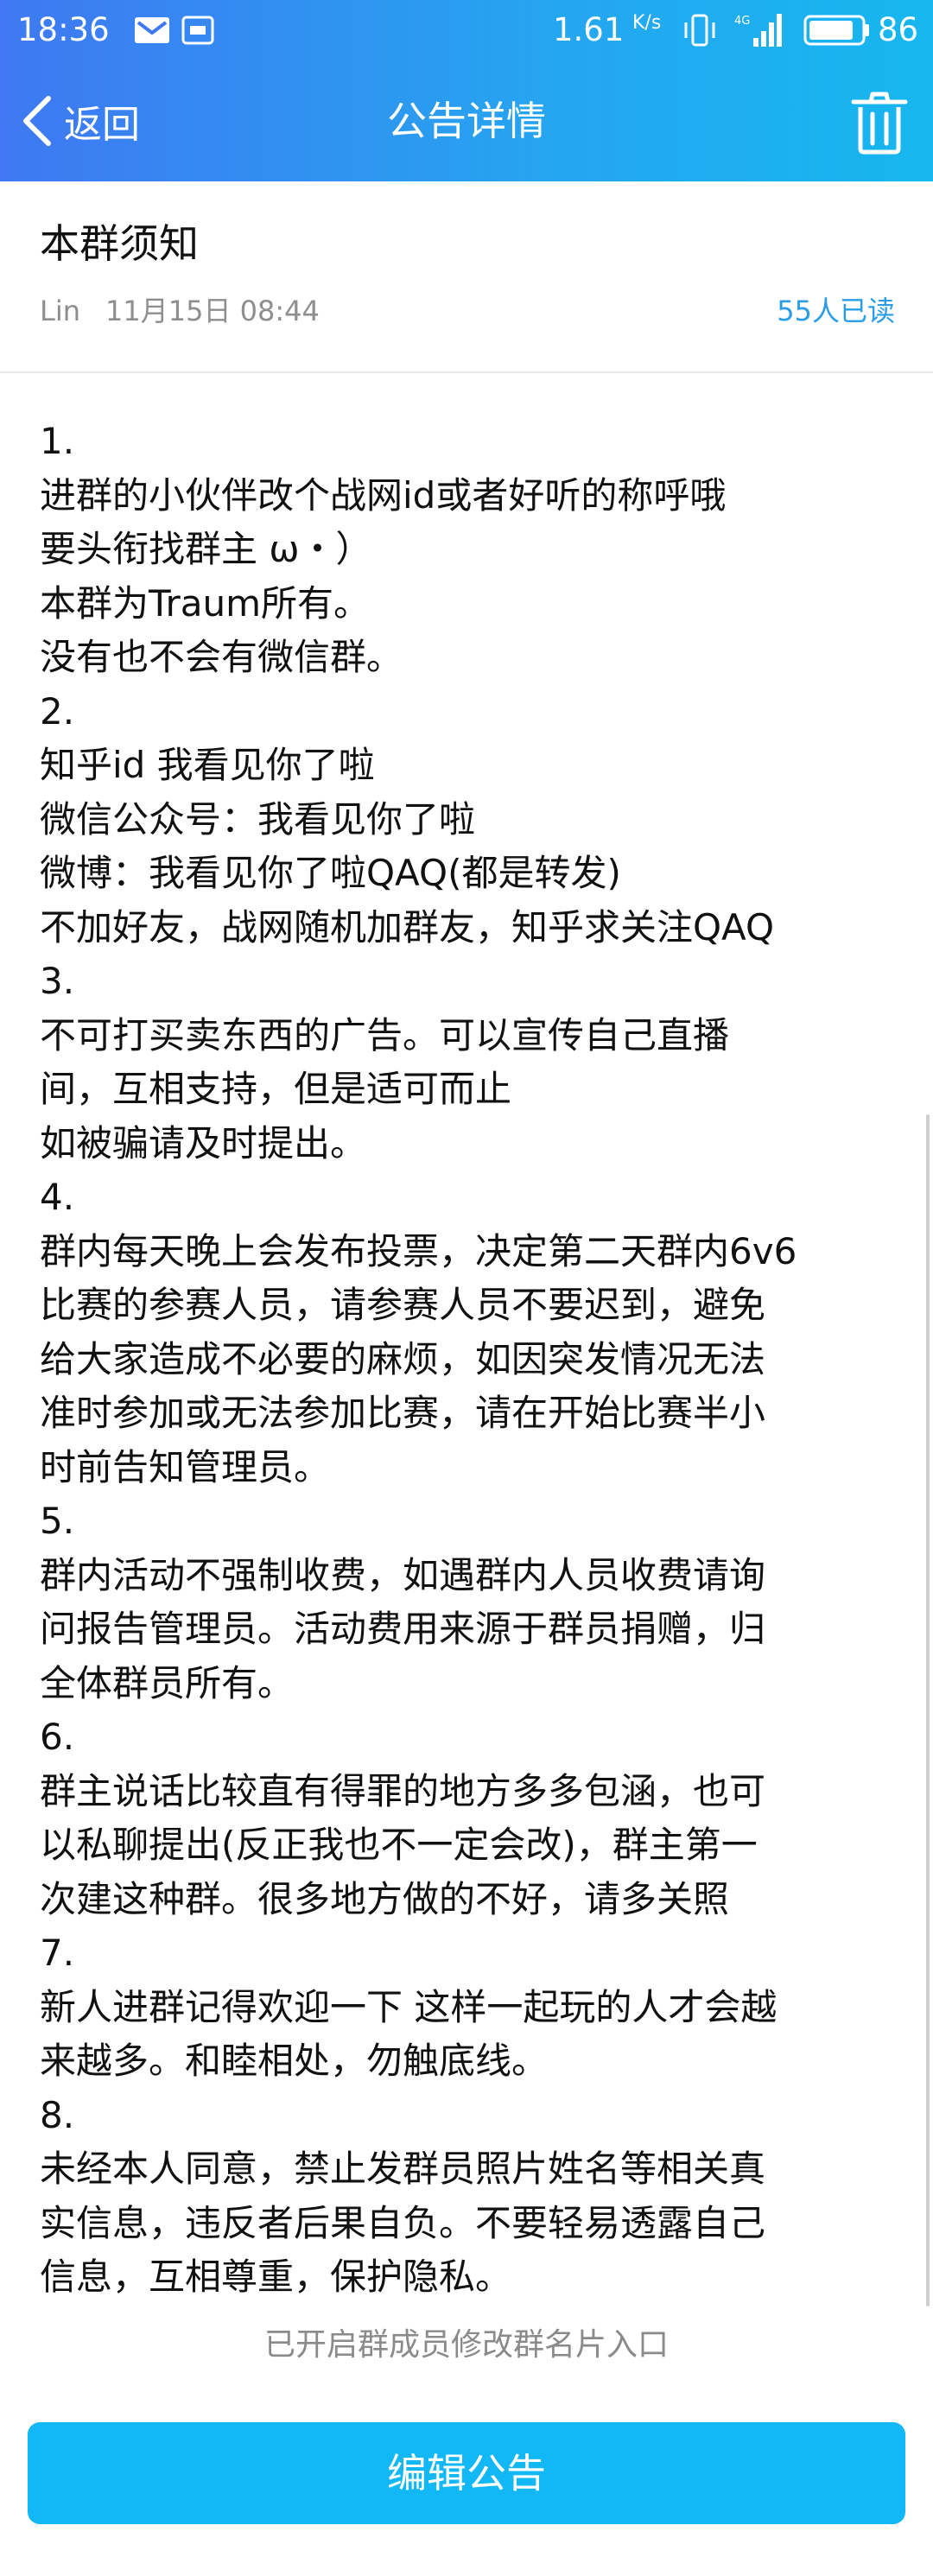 The width and height of the screenshot is (933, 2576). I want to click on page-title: 公告详情, so click(466, 121).